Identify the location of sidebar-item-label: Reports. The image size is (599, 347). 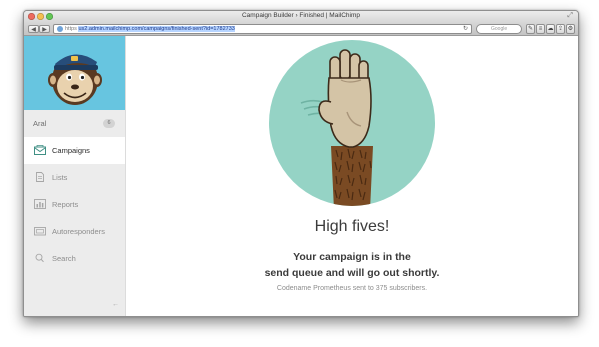
(65, 204).